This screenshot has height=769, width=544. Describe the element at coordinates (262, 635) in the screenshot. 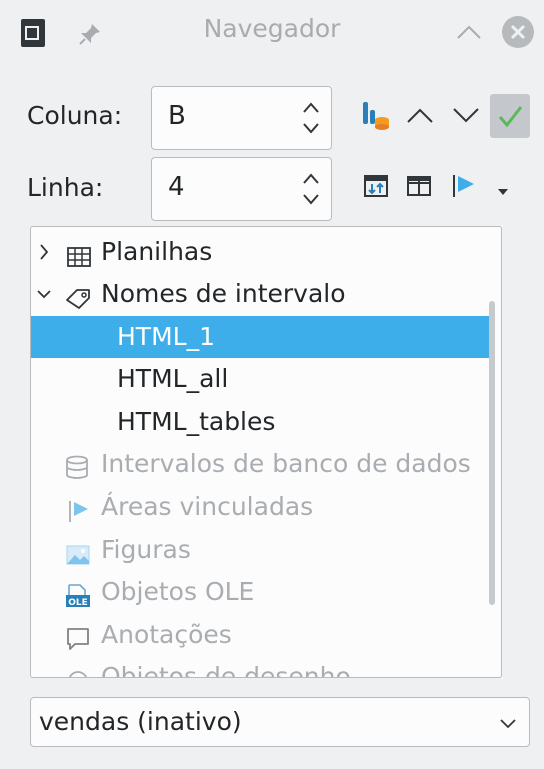

I see `tree-item-comments: Anotações` at that location.